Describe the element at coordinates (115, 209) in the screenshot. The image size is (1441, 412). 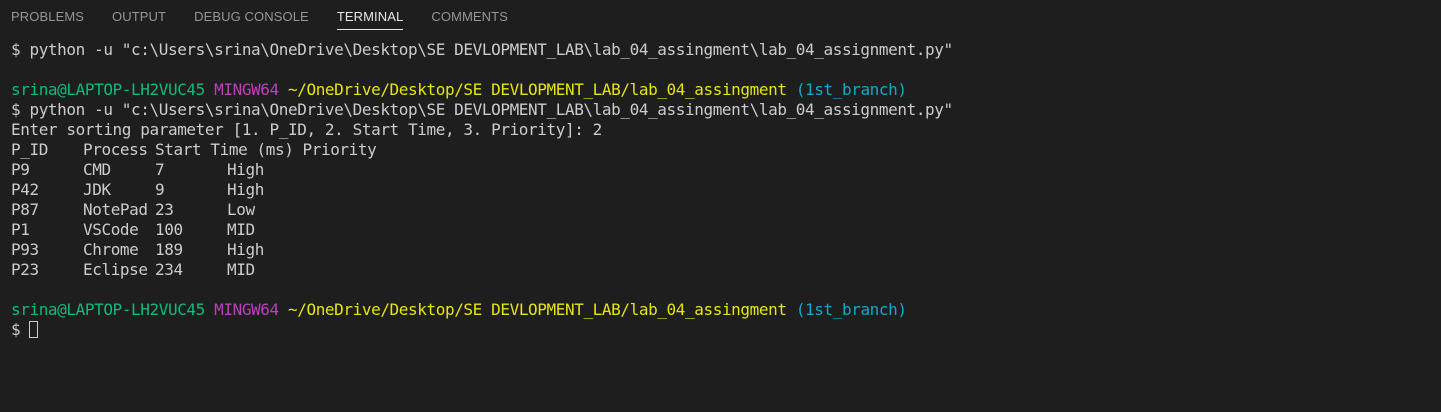
I see `row-process: NotePad` at that location.